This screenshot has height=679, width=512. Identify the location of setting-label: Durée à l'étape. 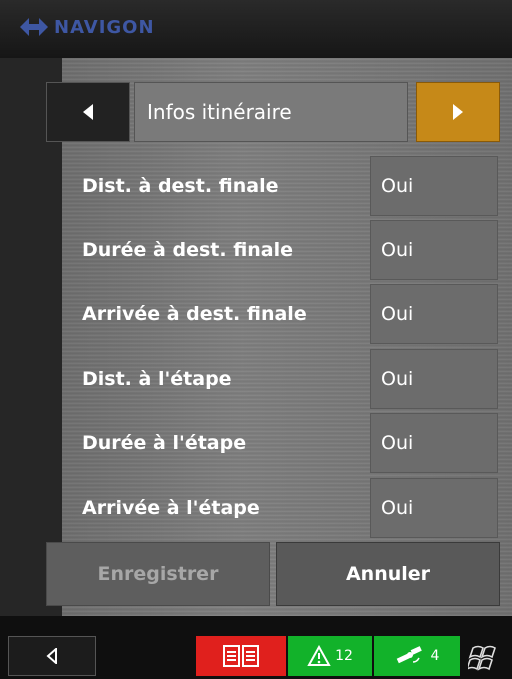
(164, 443).